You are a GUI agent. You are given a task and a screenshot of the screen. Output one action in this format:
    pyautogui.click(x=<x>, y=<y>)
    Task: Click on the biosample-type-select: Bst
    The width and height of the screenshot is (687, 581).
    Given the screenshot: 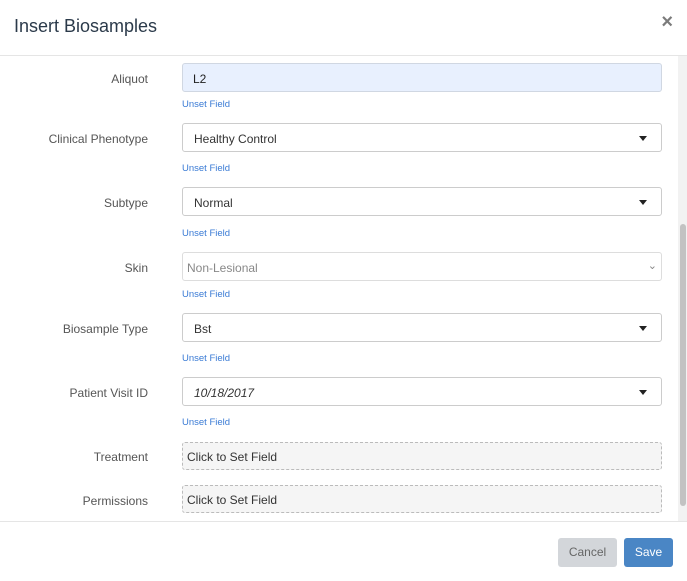 What is the action you would take?
    pyautogui.click(x=422, y=327)
    